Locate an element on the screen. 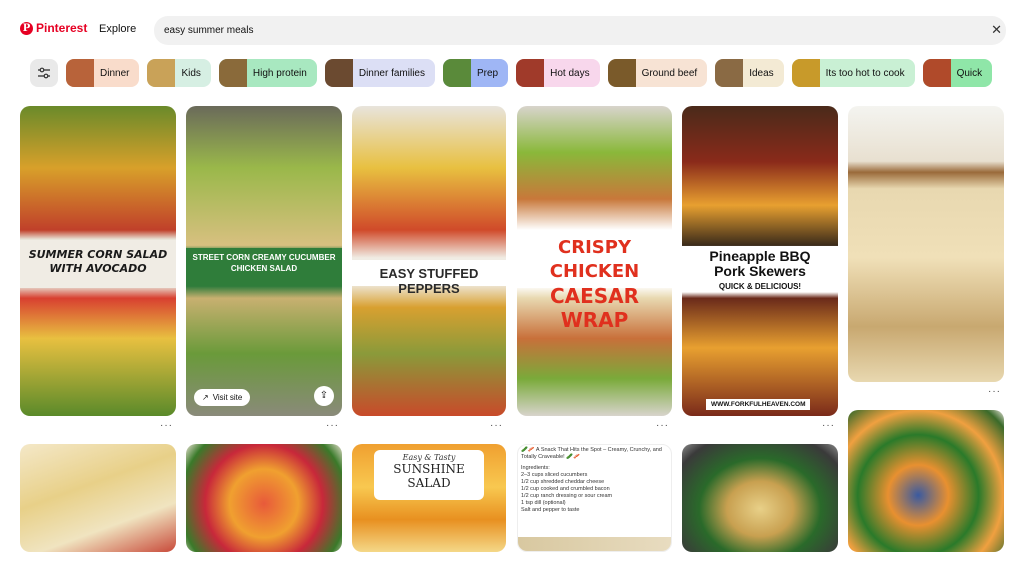  pin-title-card: Easy & Tasty SUNSHINE SALAD is located at coordinates (429, 475).